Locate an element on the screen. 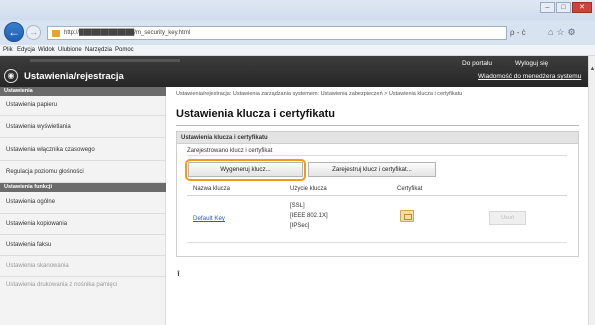 This screenshot has width=595, height=325. key-usage-list: [SSL] [IEEE 802.1X] [IPSec] is located at coordinates (309, 216).